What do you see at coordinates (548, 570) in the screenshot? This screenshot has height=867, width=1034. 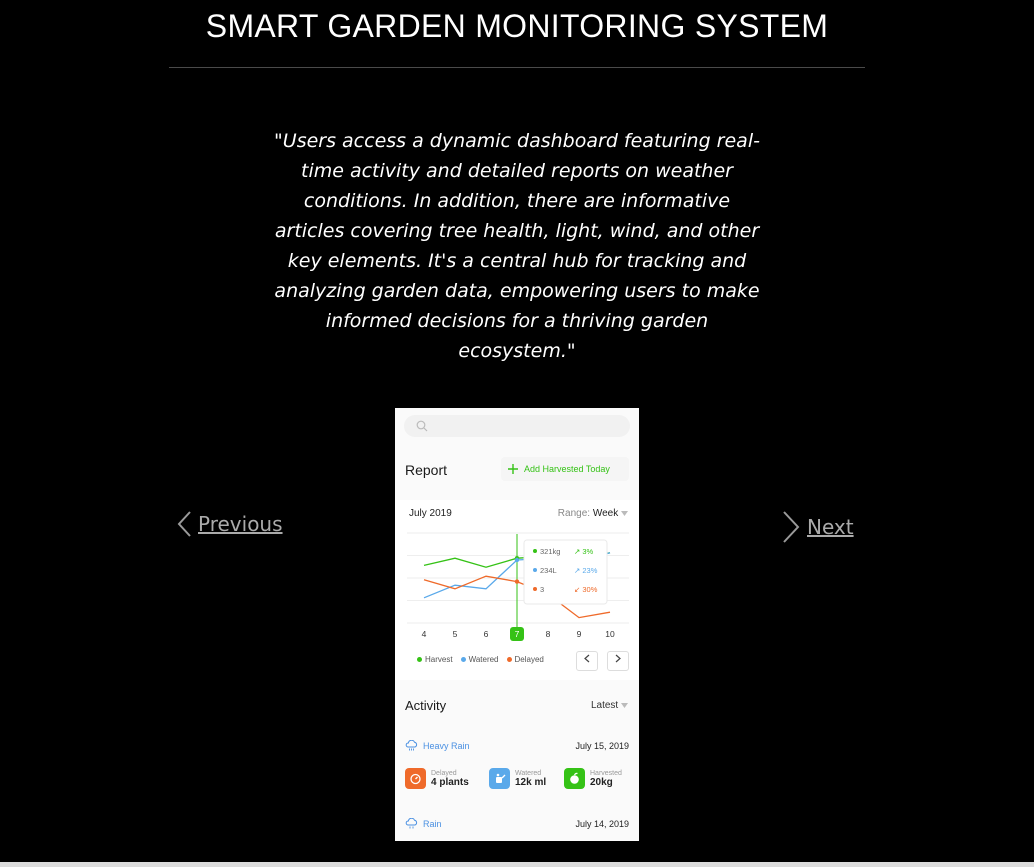 I see `tooltip-value: 234L` at bounding box center [548, 570].